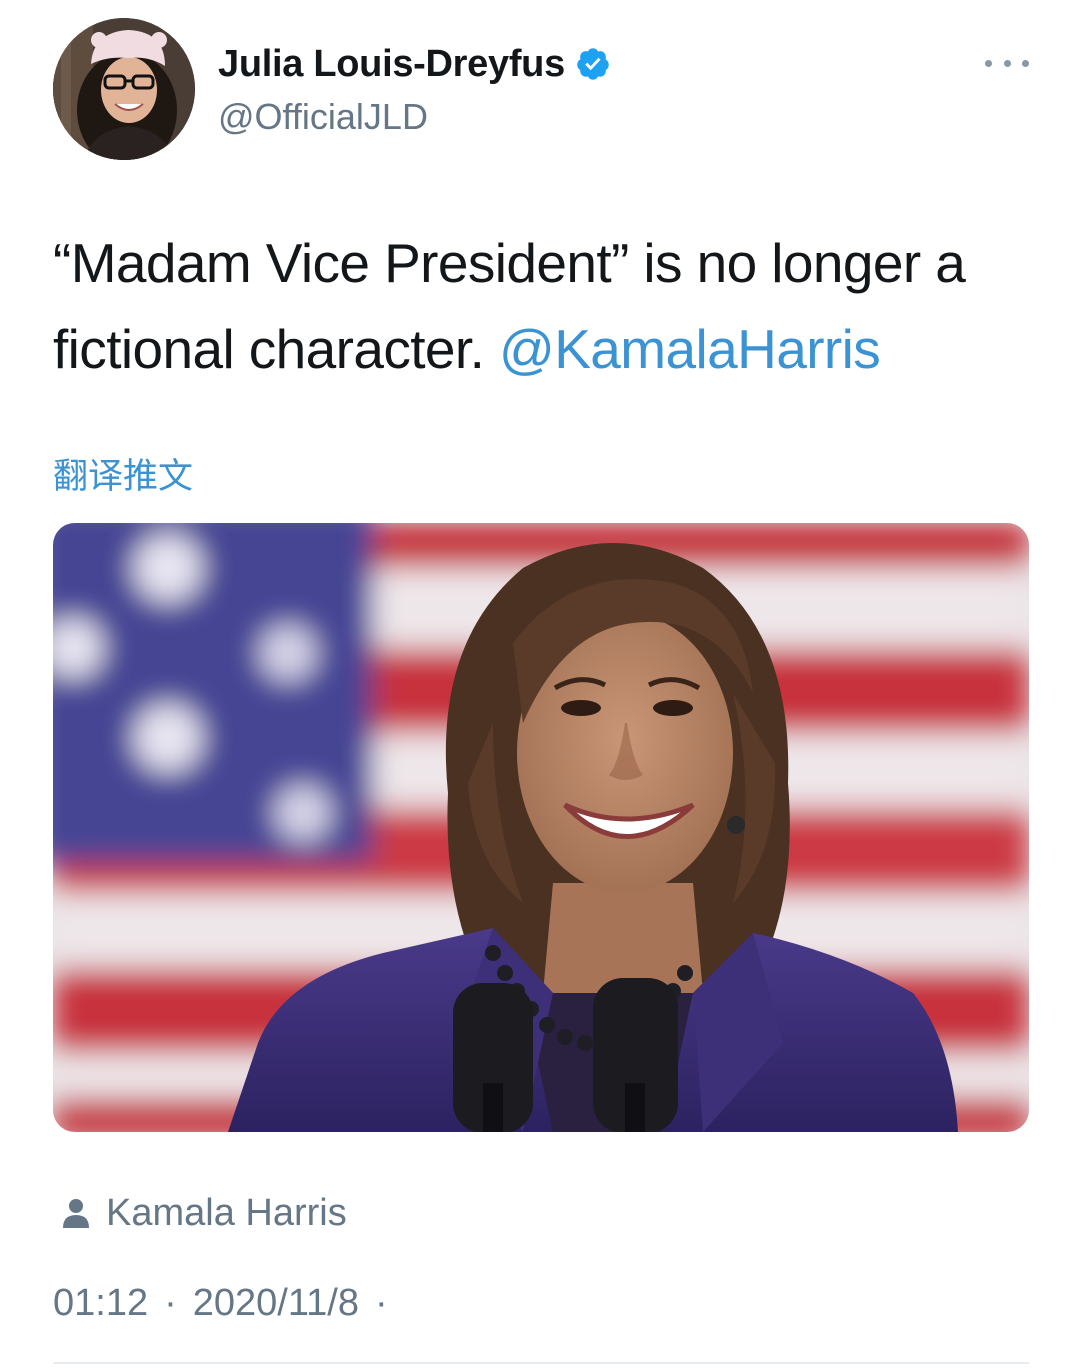 The height and width of the screenshot is (1368, 1080). I want to click on tweet-date: 2020/11/8, so click(276, 1303).